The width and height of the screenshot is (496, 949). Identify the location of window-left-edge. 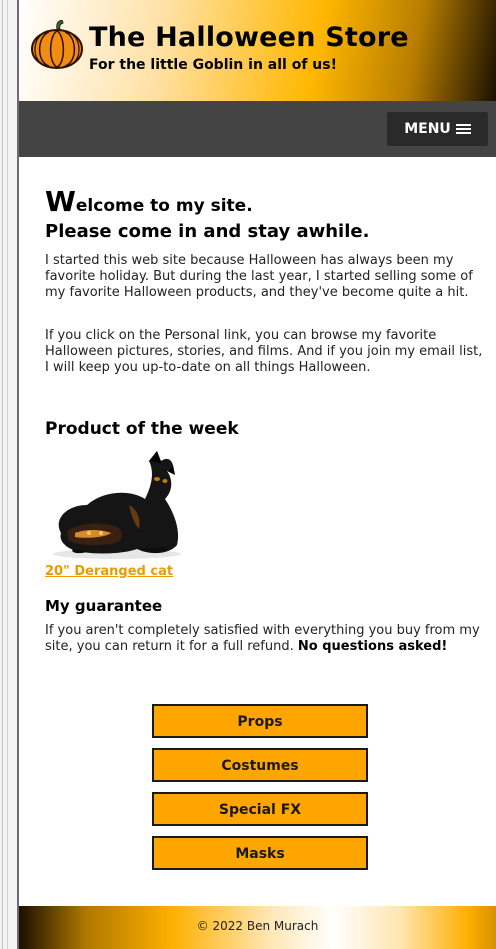
(9, 474).